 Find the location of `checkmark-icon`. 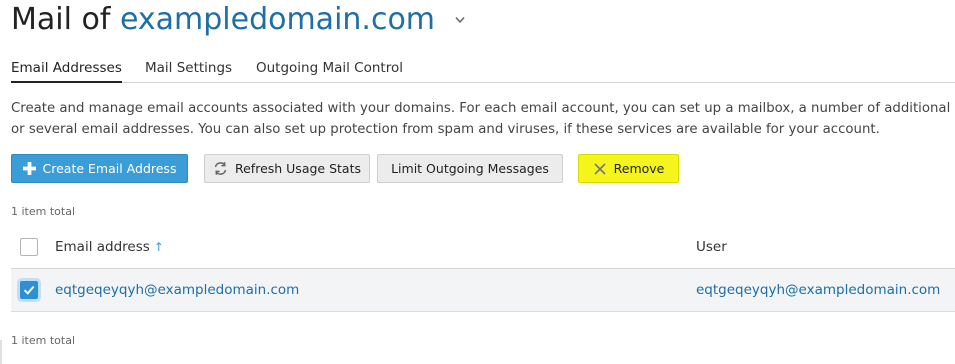

checkmark-icon is located at coordinates (29, 290).